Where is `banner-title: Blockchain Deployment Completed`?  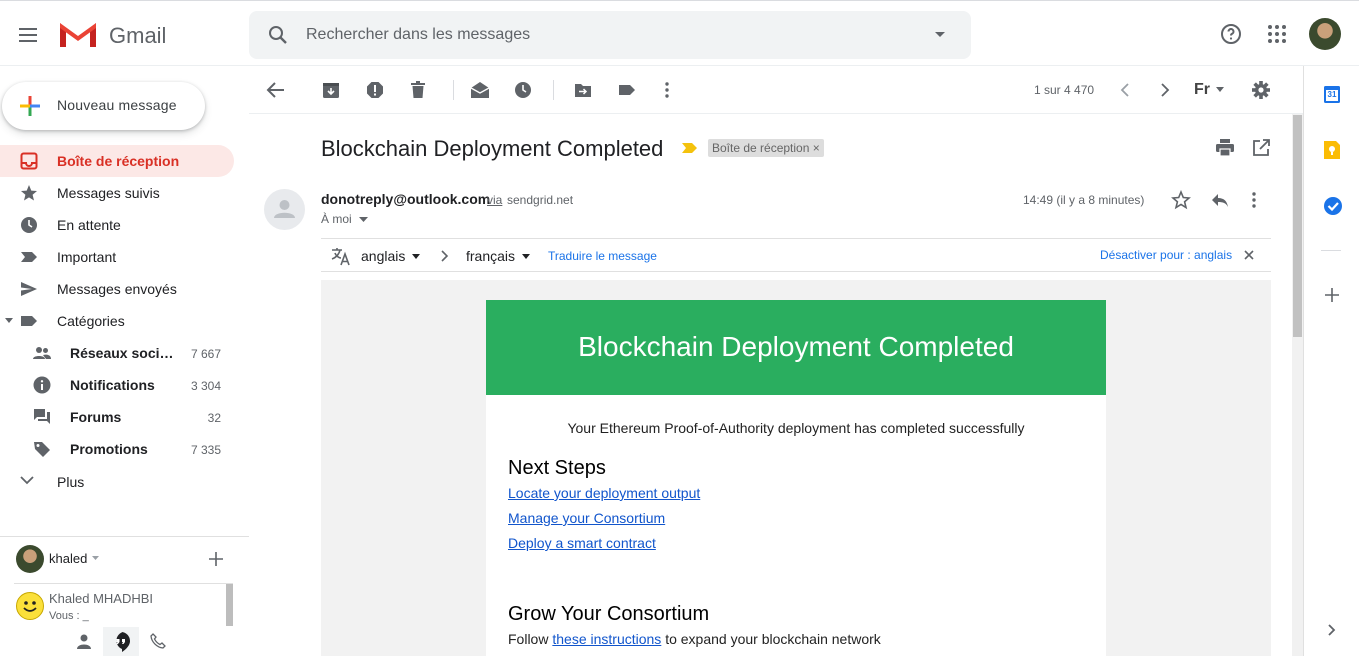 banner-title: Blockchain Deployment Completed is located at coordinates (796, 346).